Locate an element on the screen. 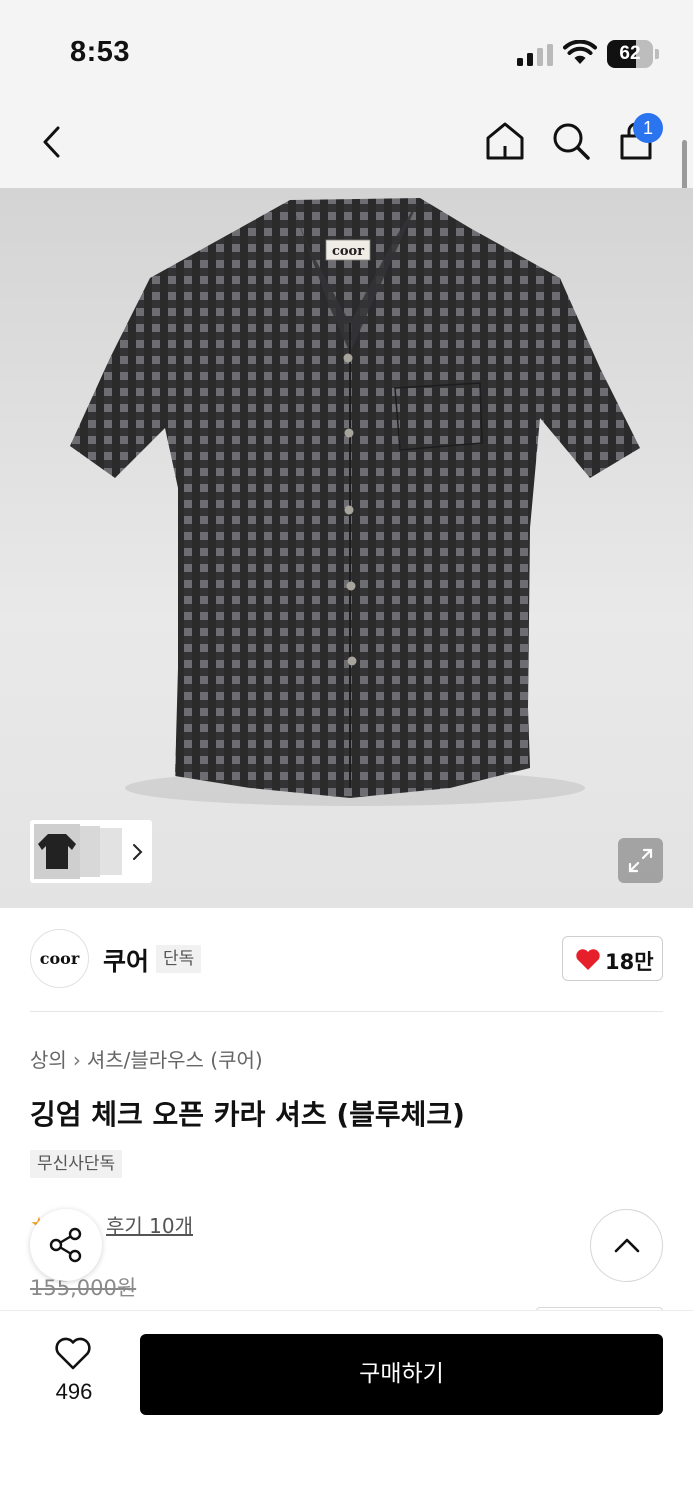  scroll-to-top-button is located at coordinates (626, 1245).